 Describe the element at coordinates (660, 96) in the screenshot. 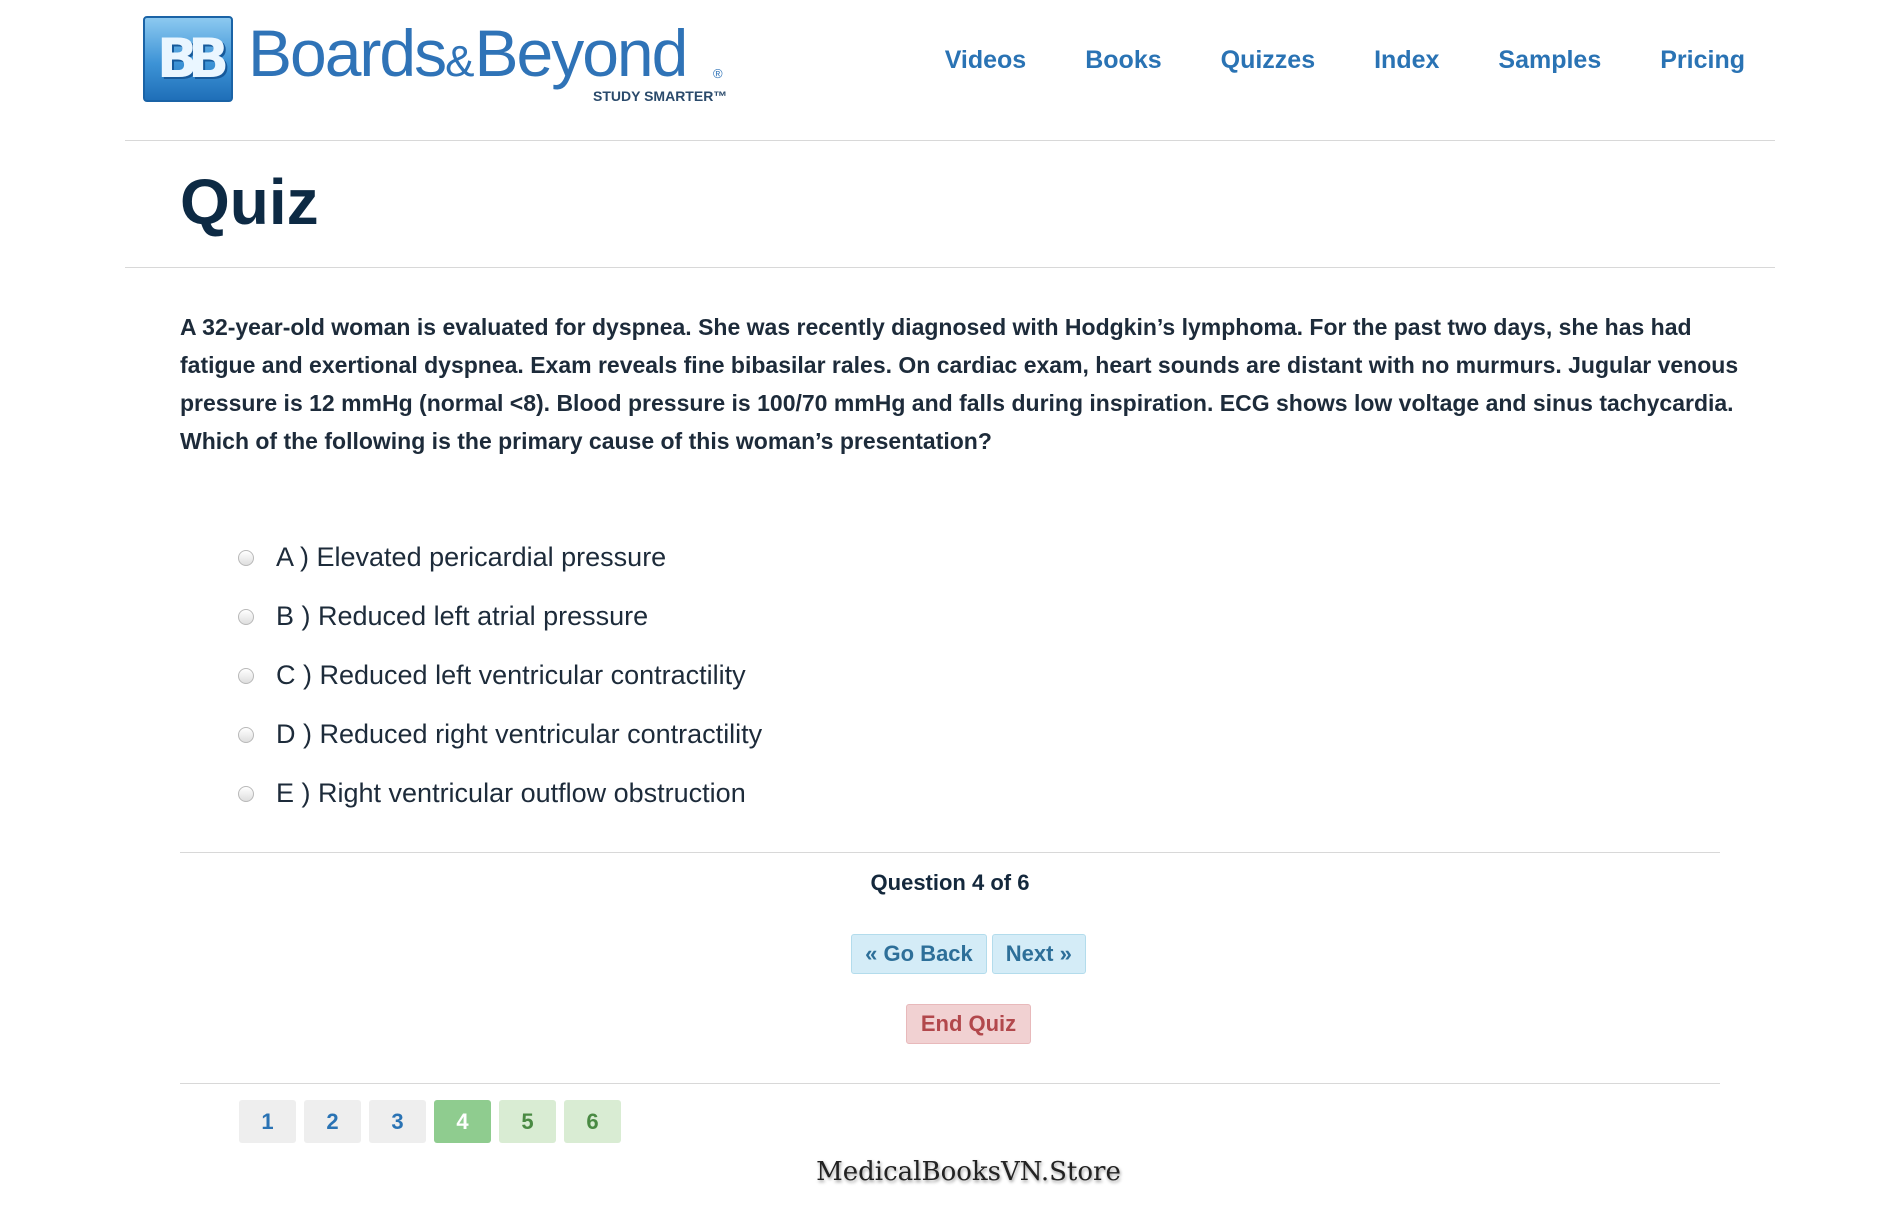

I see `logo-tagline: STUDY SMARTER™` at that location.